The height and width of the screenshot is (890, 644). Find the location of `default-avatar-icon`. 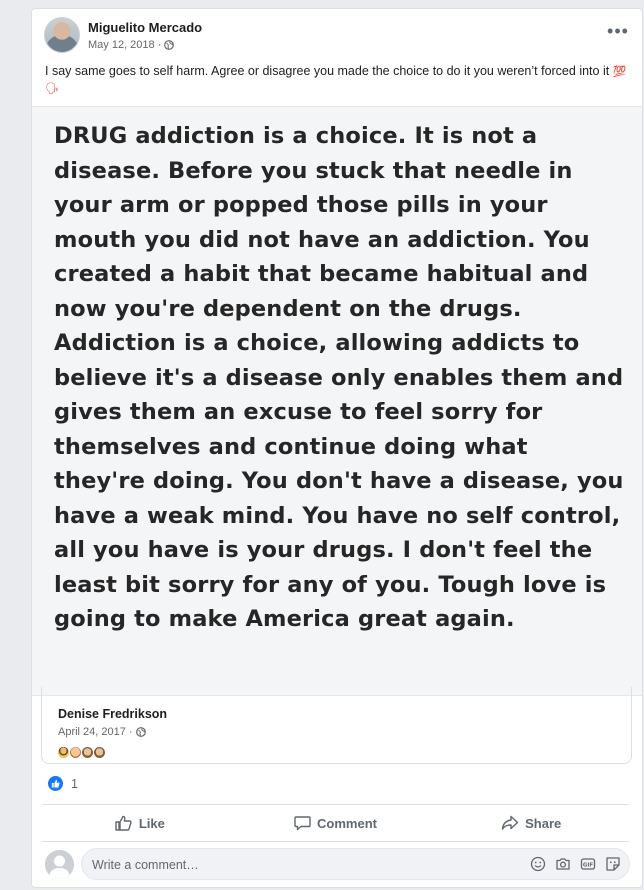

default-avatar-icon is located at coordinates (59, 864).